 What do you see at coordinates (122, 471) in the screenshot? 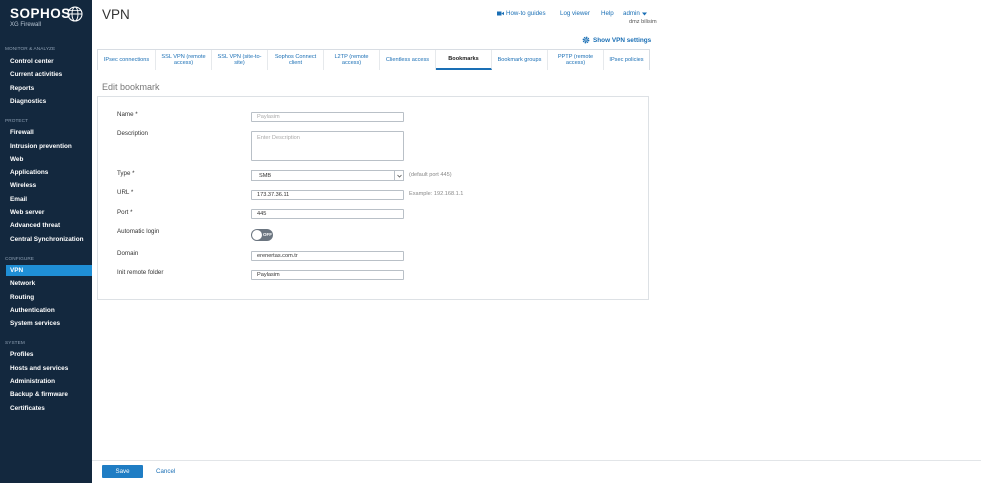
I see `save-button: Save` at bounding box center [122, 471].